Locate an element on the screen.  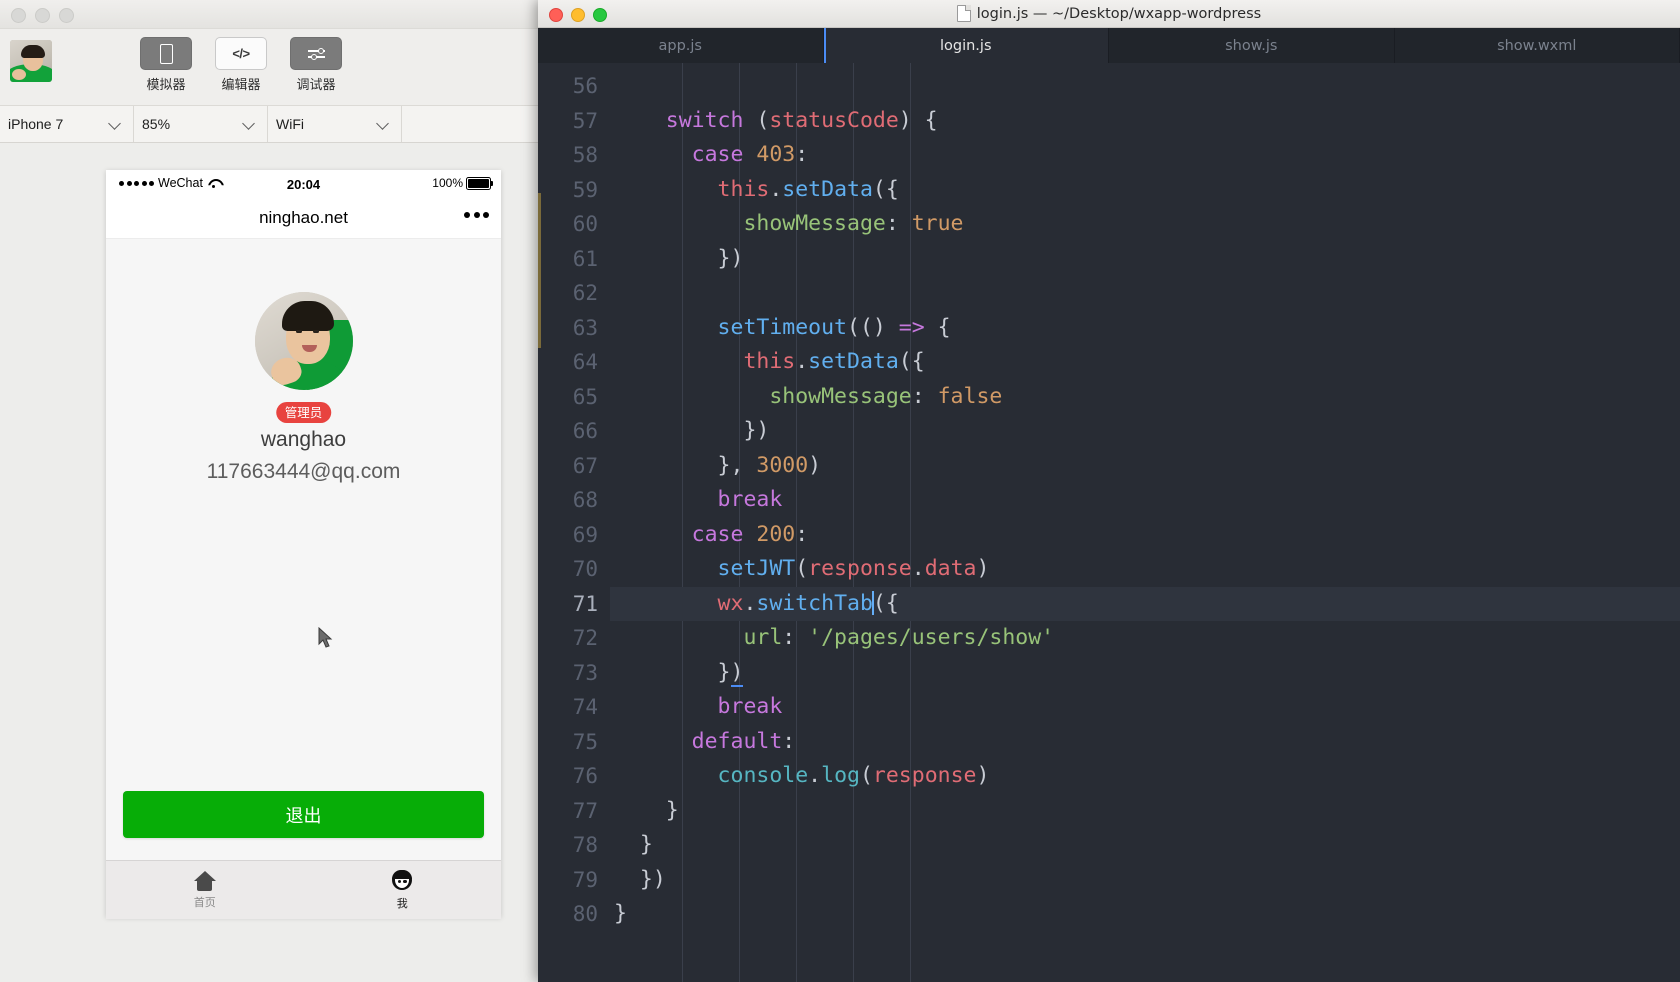
zoom-select: 85% is located at coordinates (201, 124).